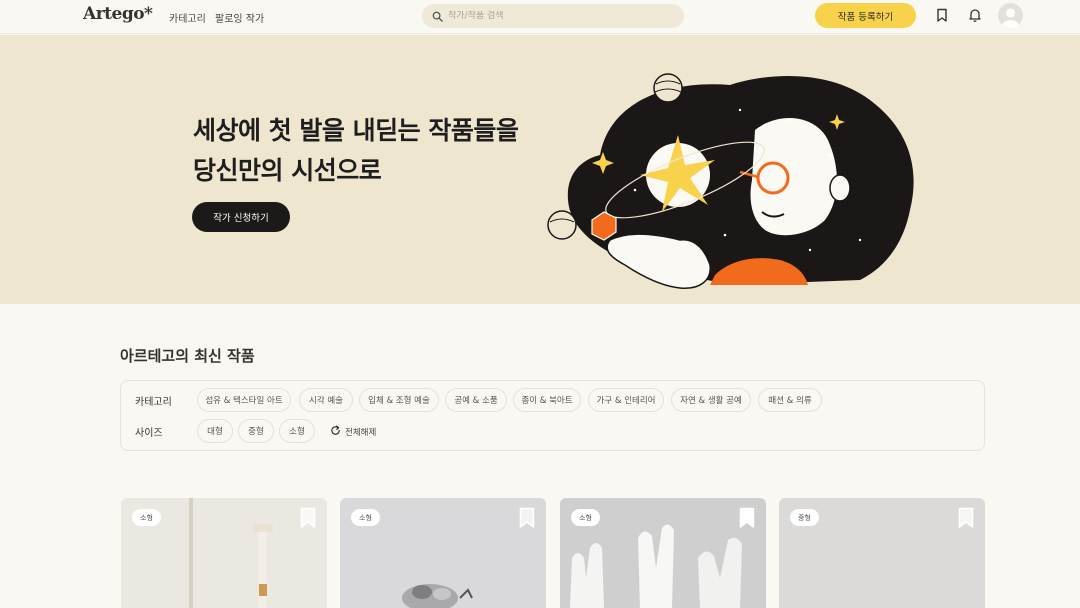 The image size is (1080, 608). What do you see at coordinates (361, 433) in the screenshot?
I see `reset-filters-label: 전체해제` at bounding box center [361, 433].